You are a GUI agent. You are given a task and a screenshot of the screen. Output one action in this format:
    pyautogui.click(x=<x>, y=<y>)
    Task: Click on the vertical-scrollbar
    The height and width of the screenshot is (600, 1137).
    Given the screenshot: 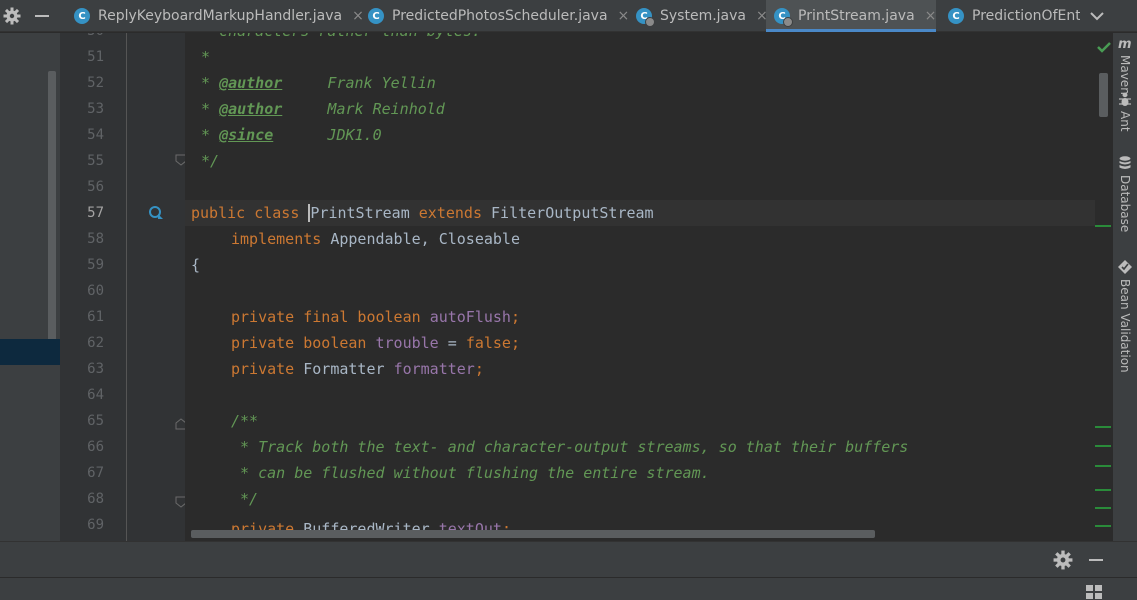 What is the action you would take?
    pyautogui.click(x=1103, y=95)
    